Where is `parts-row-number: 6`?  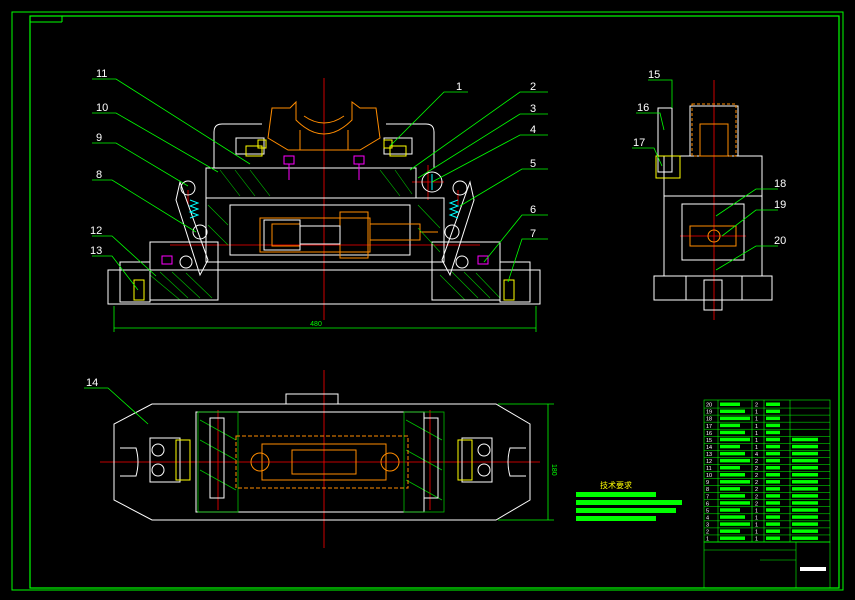 parts-row-number: 6 is located at coordinates (707, 504).